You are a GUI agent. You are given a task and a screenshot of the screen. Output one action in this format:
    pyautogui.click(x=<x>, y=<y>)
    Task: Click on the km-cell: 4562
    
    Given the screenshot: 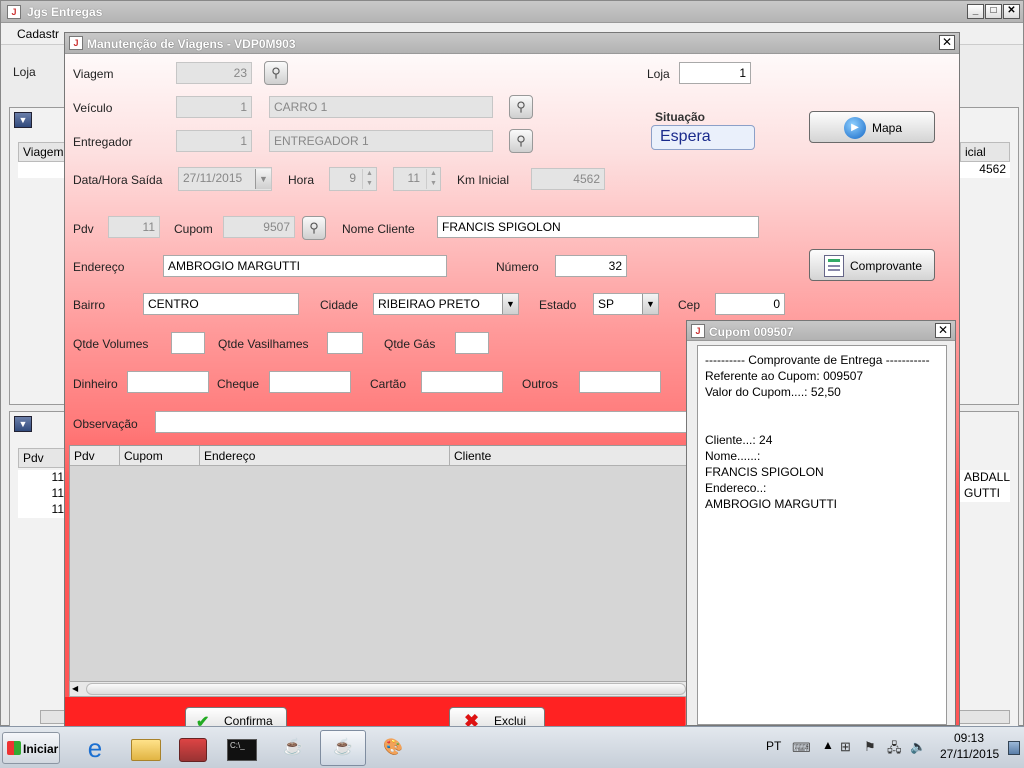 What is the action you would take?
    pyautogui.click(x=985, y=170)
    